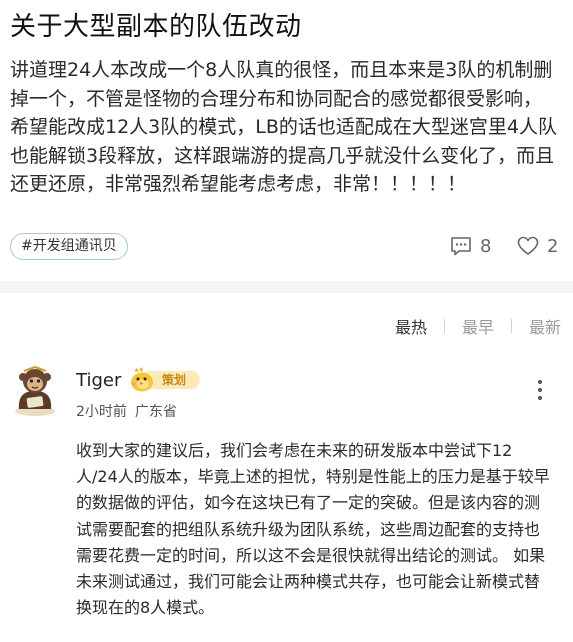  I want to click on like-button: 2, so click(537, 246).